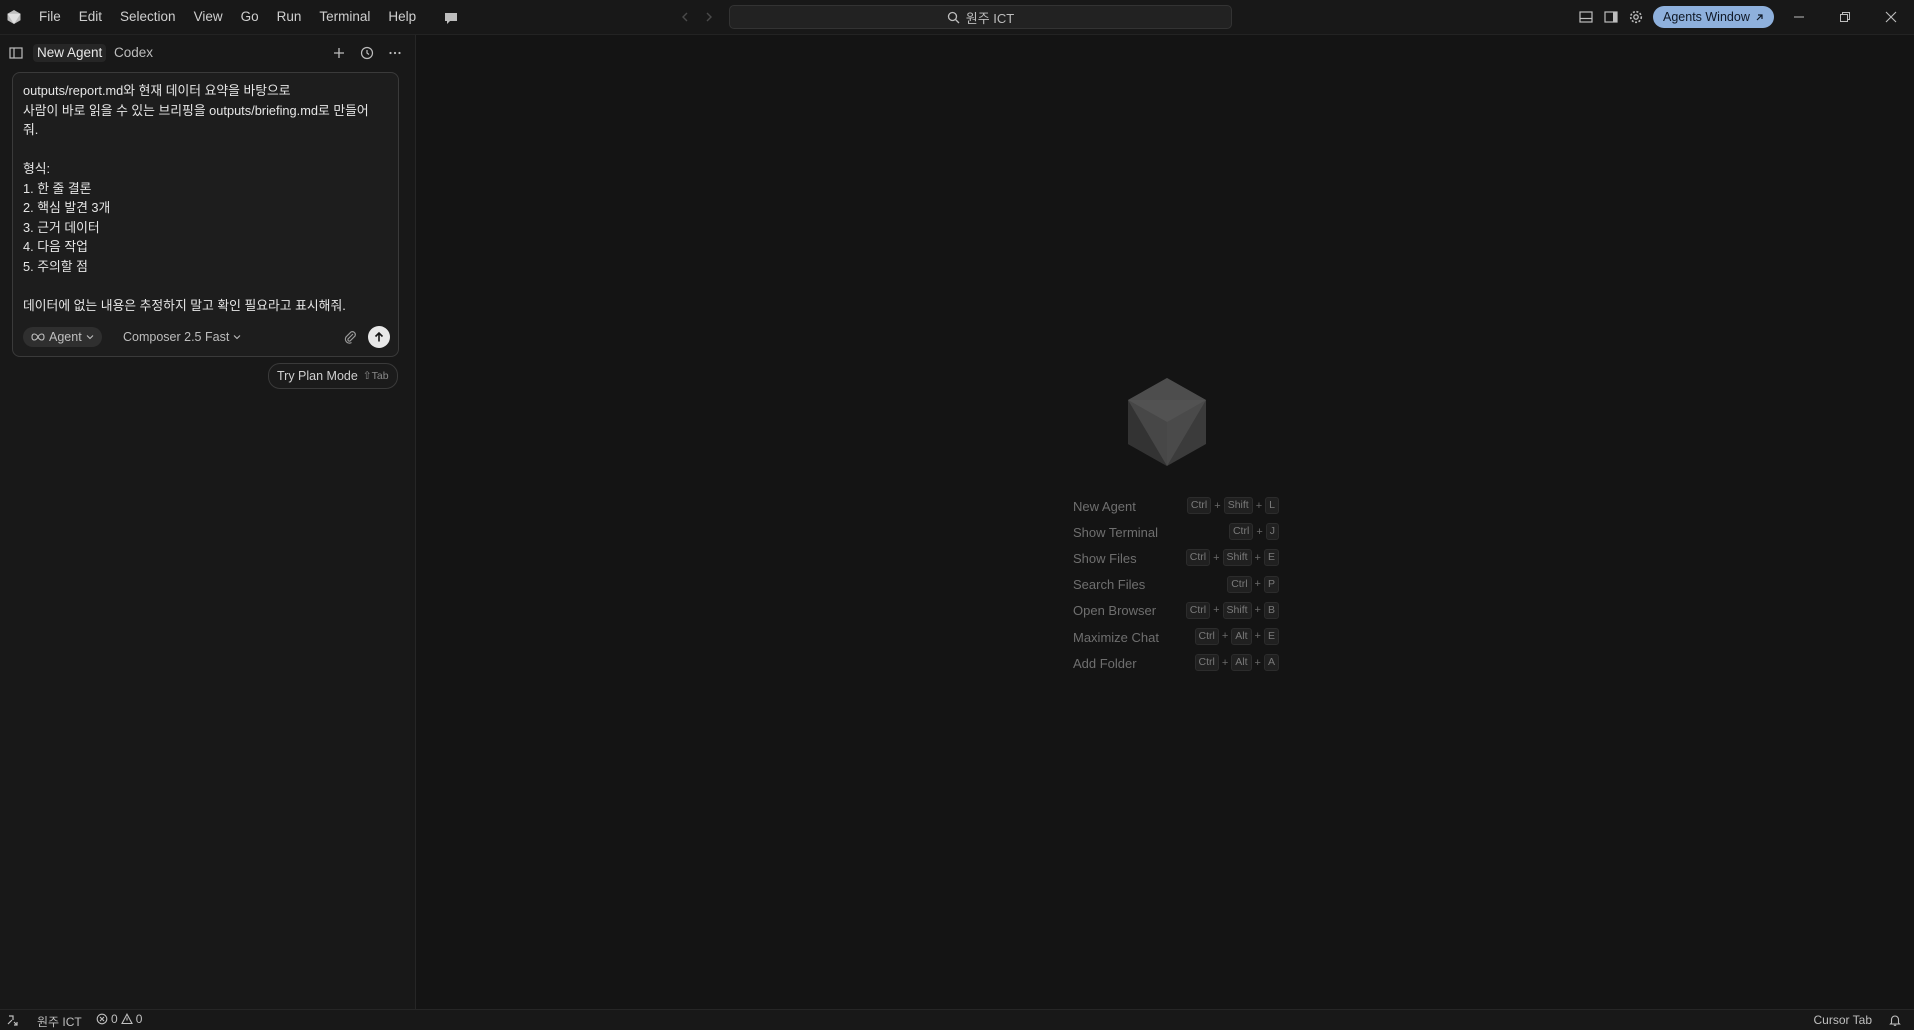 This screenshot has width=1914, height=1030. Describe the element at coordinates (289, 17) in the screenshot. I see `menu-item-run: Run` at that location.